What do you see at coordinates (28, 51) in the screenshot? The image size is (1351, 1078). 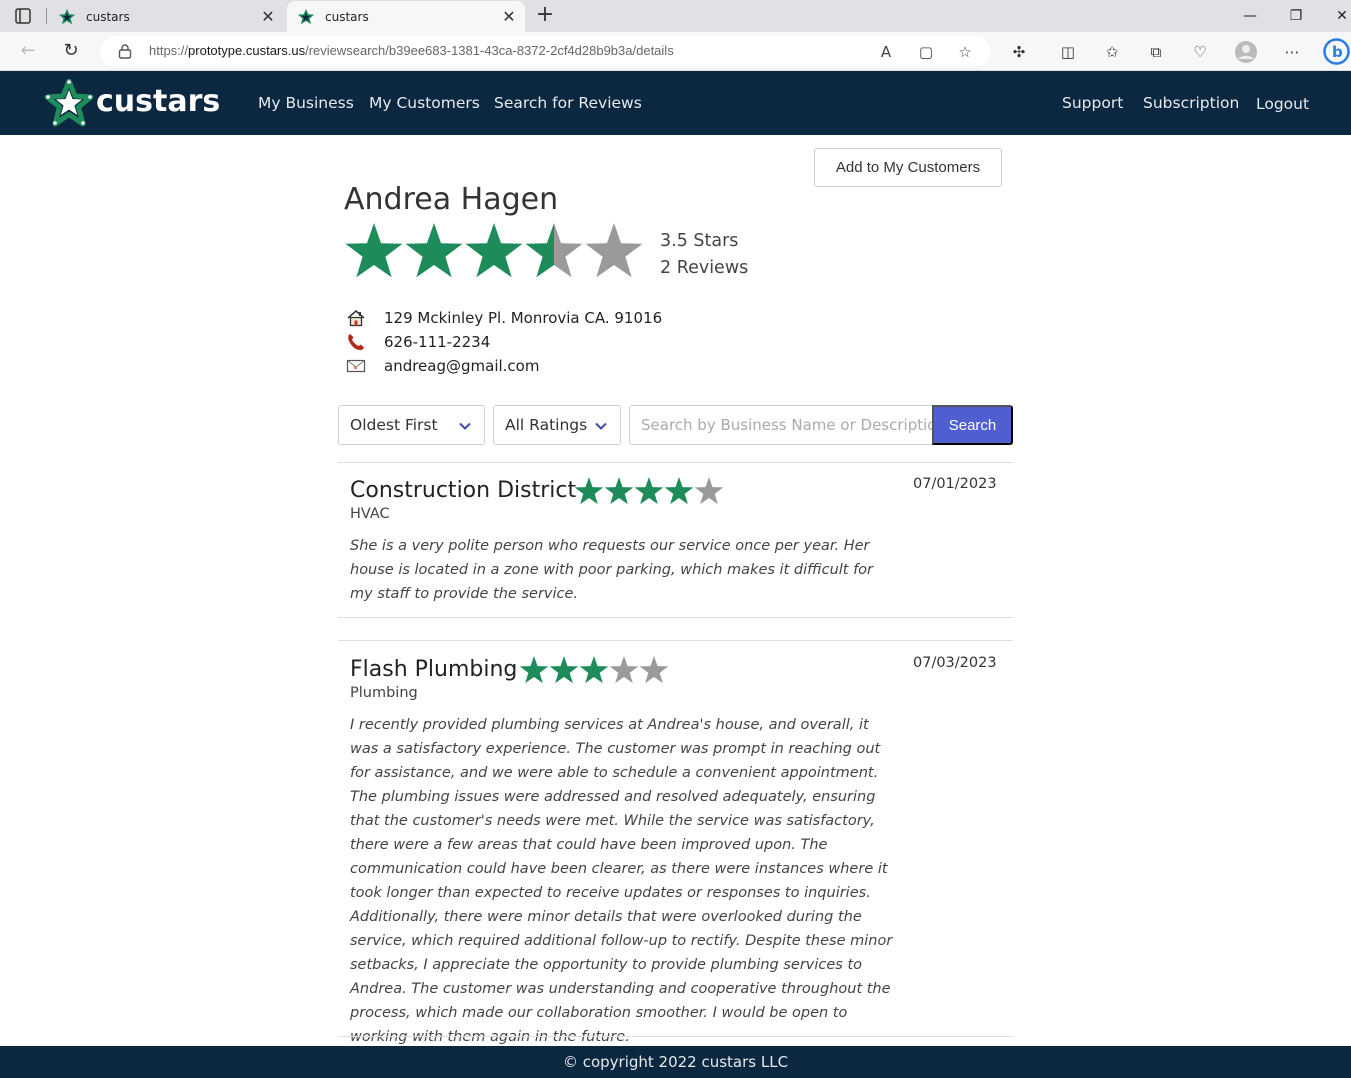 I see `back-arrow-icon: ←` at bounding box center [28, 51].